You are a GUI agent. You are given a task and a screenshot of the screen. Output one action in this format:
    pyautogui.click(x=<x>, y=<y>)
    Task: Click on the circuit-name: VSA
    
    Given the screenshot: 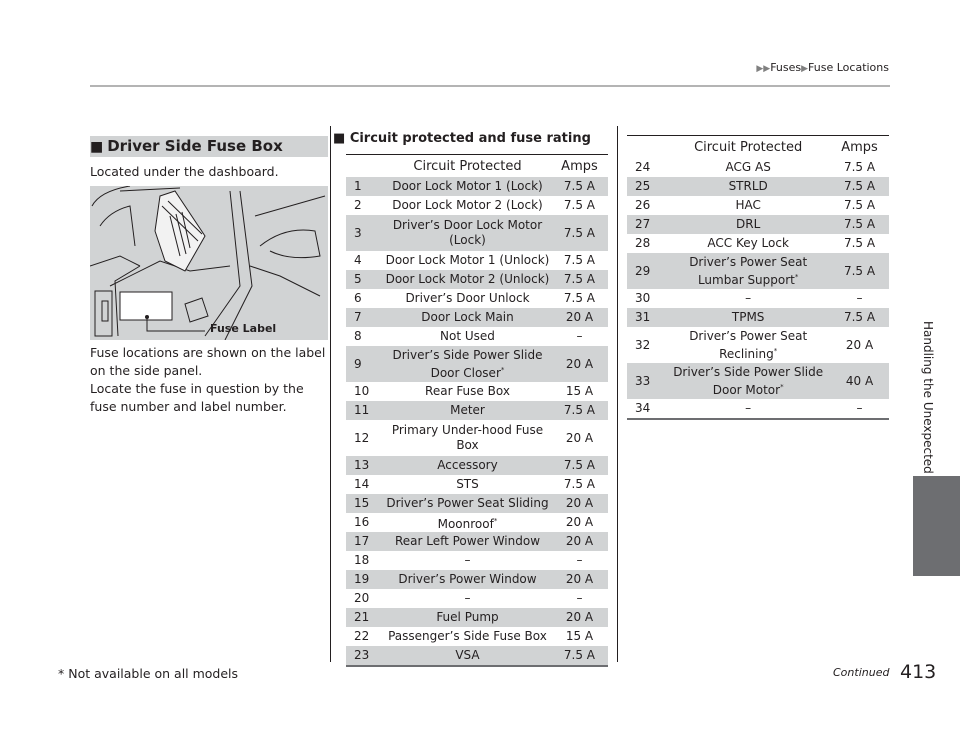 What is the action you would take?
    pyautogui.click(x=467, y=656)
    